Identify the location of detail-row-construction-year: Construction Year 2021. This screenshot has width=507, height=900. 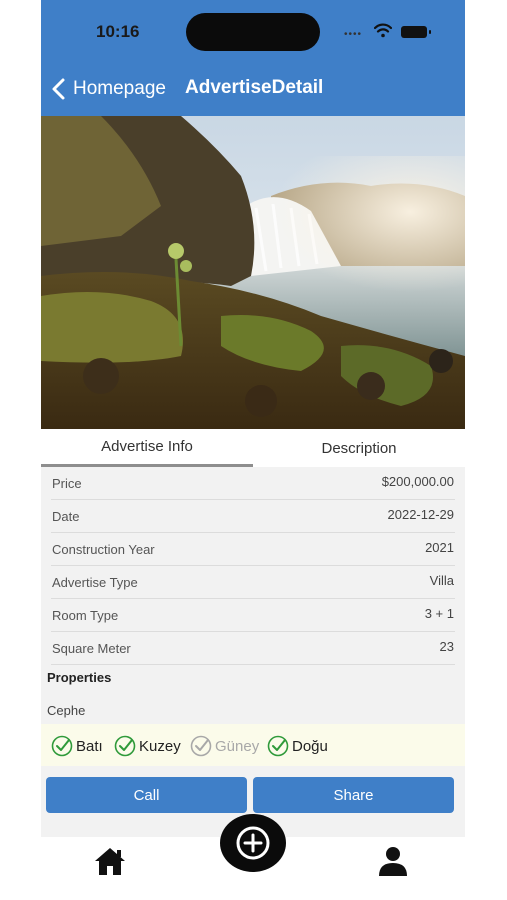
(253, 549).